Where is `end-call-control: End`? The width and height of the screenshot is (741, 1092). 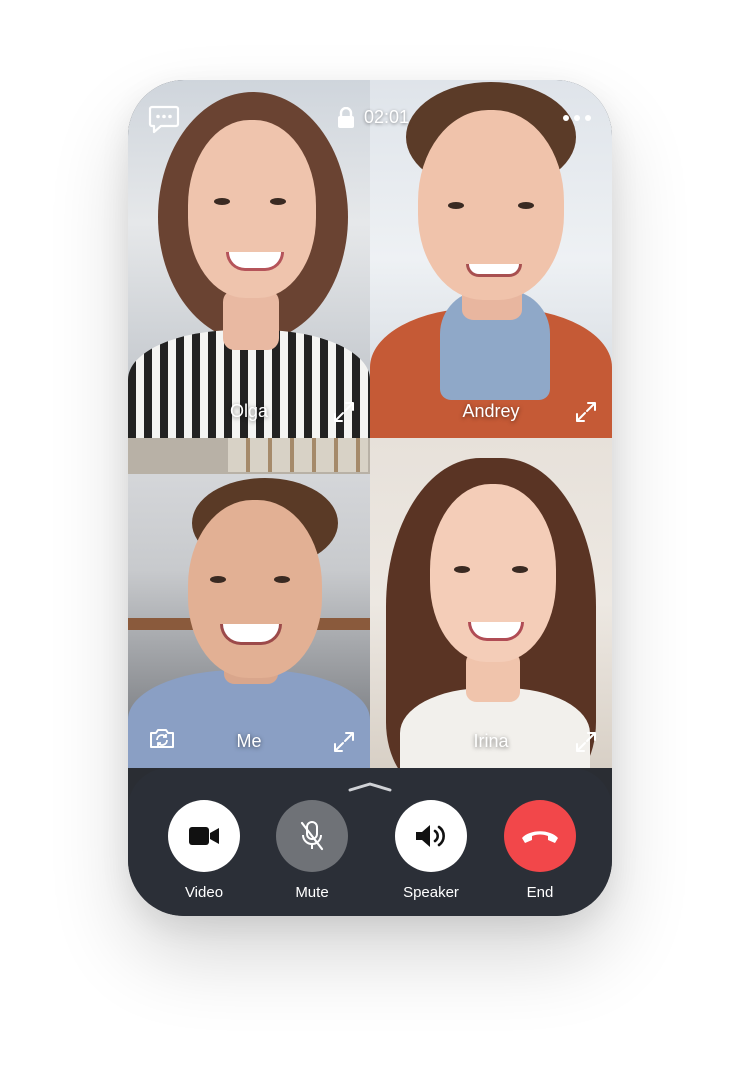
end-call-control: End is located at coordinates (540, 850).